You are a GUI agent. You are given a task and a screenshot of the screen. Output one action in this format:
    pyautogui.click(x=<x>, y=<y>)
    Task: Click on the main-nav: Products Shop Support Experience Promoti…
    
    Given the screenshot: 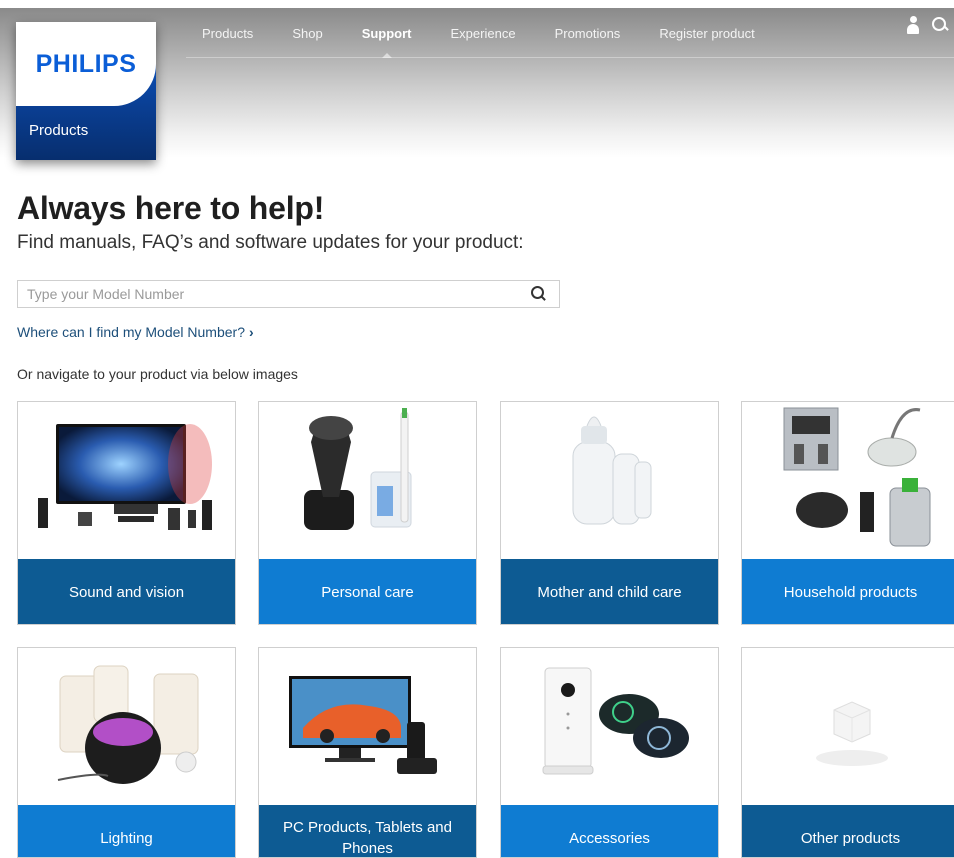 What is the action you would take?
    pyautogui.click(x=570, y=37)
    